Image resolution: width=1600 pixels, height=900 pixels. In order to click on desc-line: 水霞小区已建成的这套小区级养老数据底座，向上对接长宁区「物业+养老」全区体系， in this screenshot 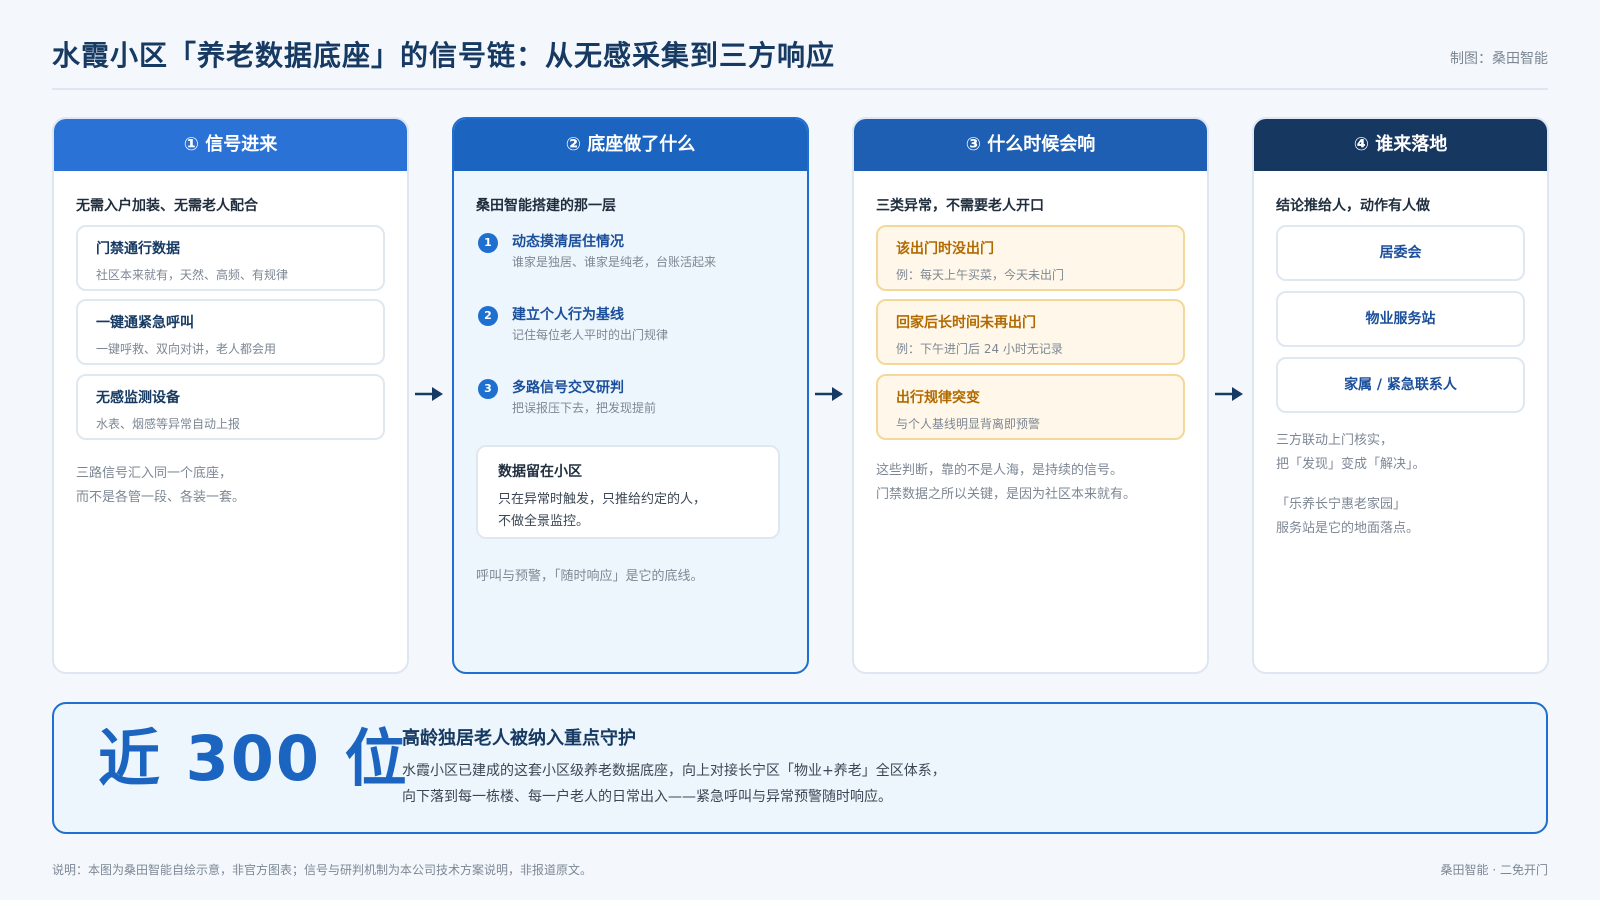, I will do `click(674, 771)`.